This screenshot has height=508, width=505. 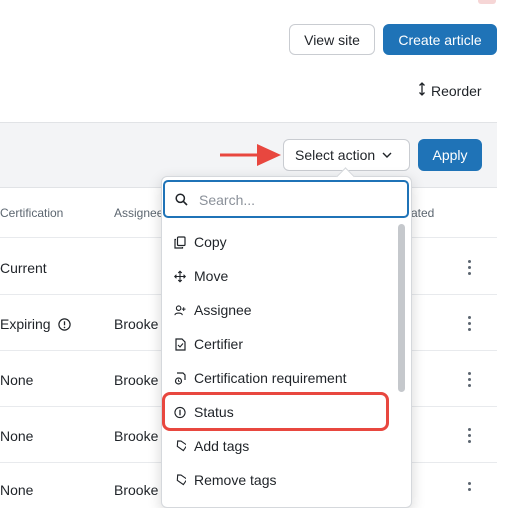 I want to click on menu-item-label: Certification requirement, so click(x=270, y=378).